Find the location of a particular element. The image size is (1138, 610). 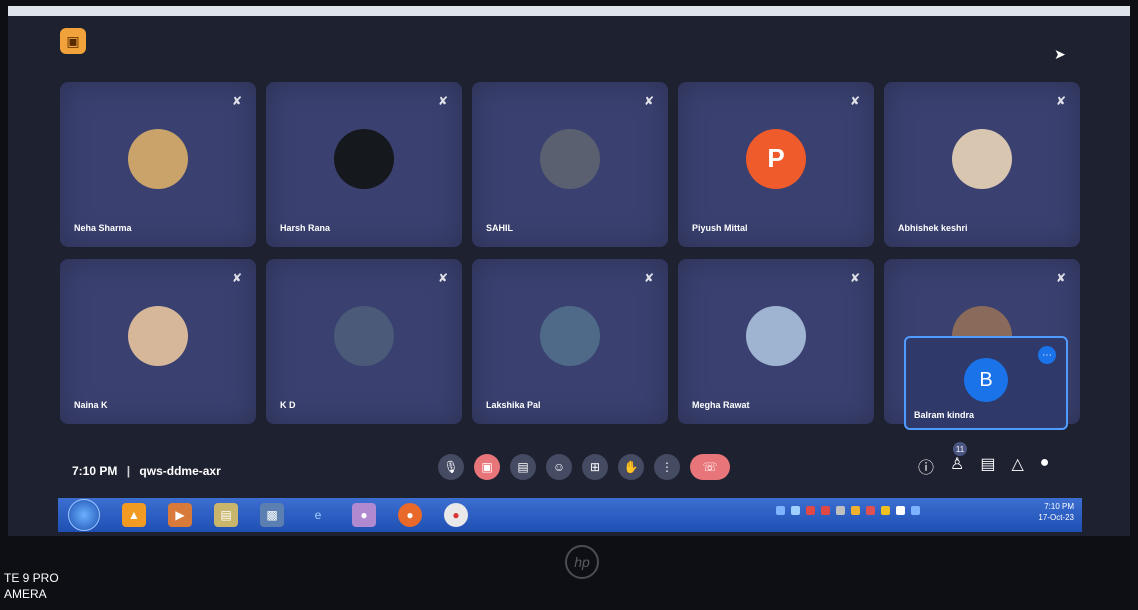

captions-icon: ▤ is located at coordinates (523, 467).